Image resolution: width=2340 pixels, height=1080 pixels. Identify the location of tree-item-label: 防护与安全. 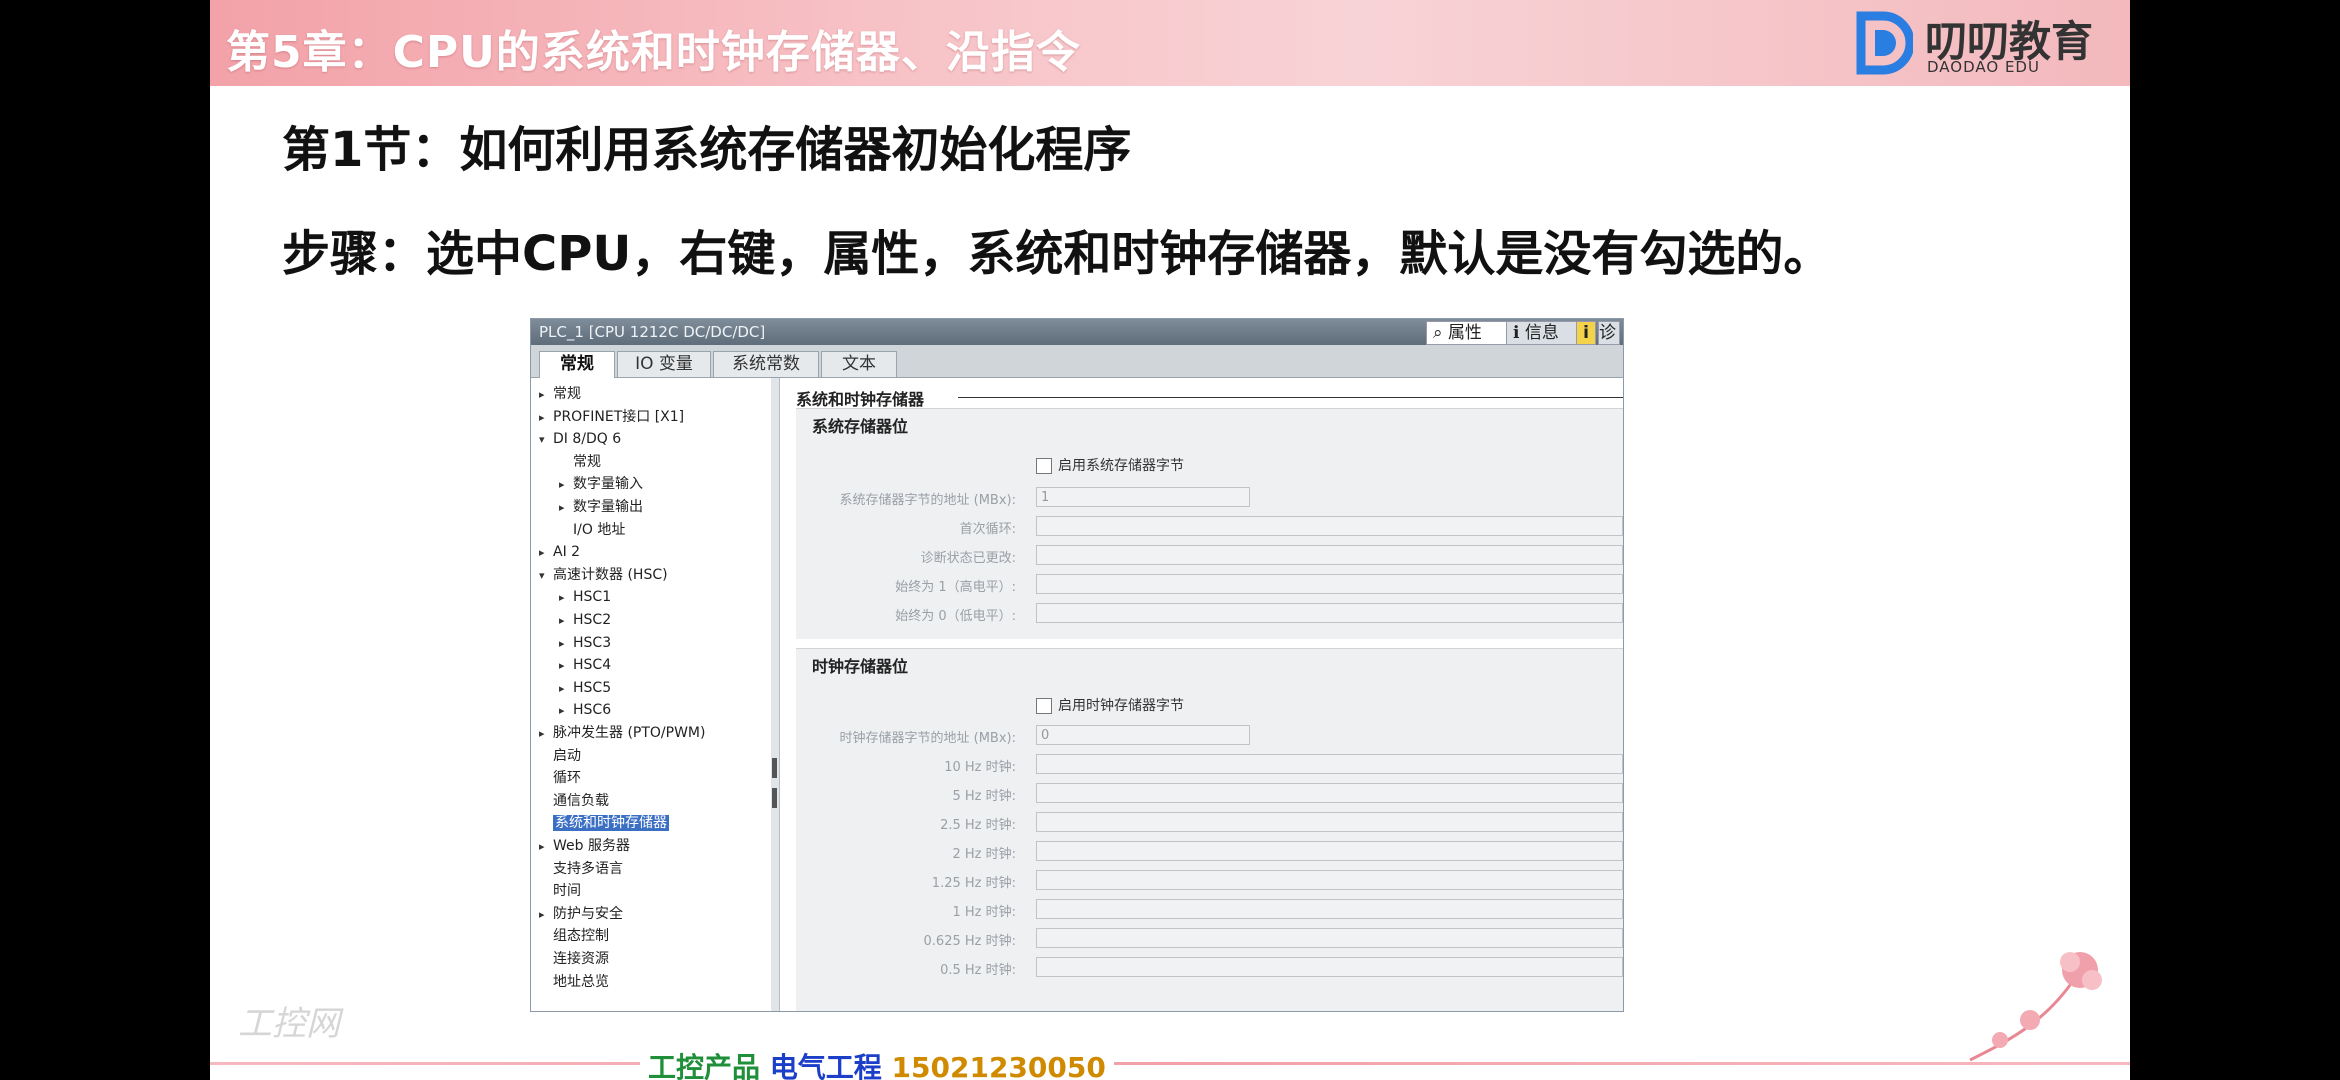
(588, 913).